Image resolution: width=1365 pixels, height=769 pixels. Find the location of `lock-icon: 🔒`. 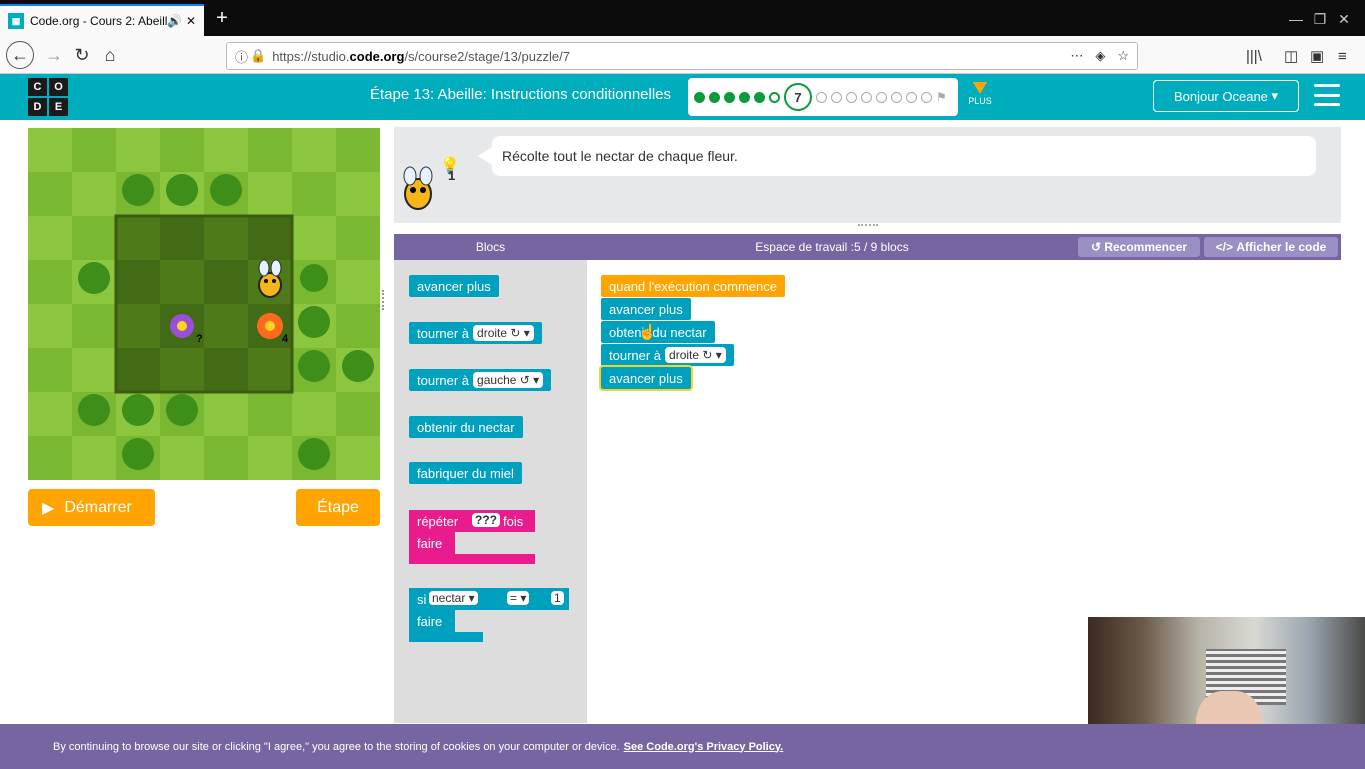

lock-icon: 🔒 is located at coordinates (258, 55).